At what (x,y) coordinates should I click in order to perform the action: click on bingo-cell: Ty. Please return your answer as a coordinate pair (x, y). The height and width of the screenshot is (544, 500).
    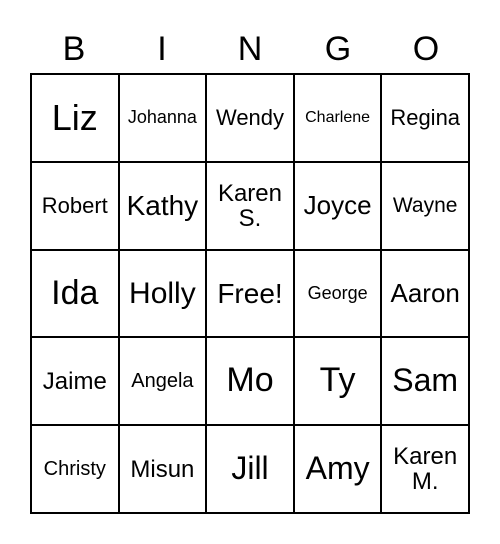
    Looking at the image, I should click on (337, 381).